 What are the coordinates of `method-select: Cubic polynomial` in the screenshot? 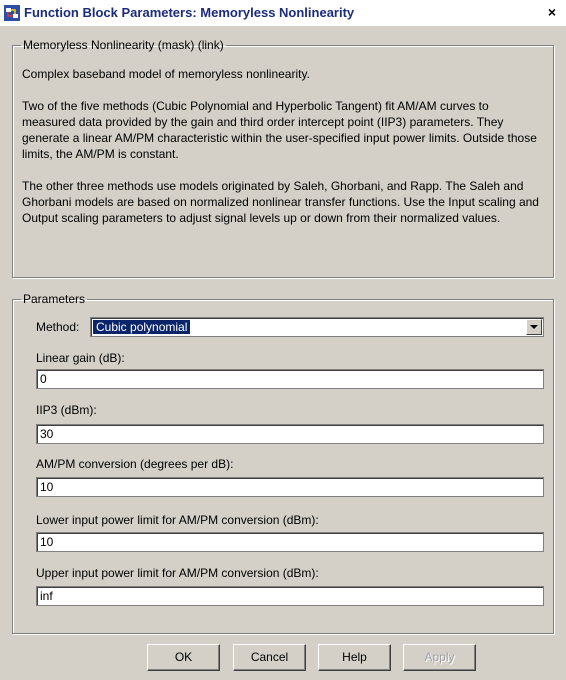 It's located at (317, 327).